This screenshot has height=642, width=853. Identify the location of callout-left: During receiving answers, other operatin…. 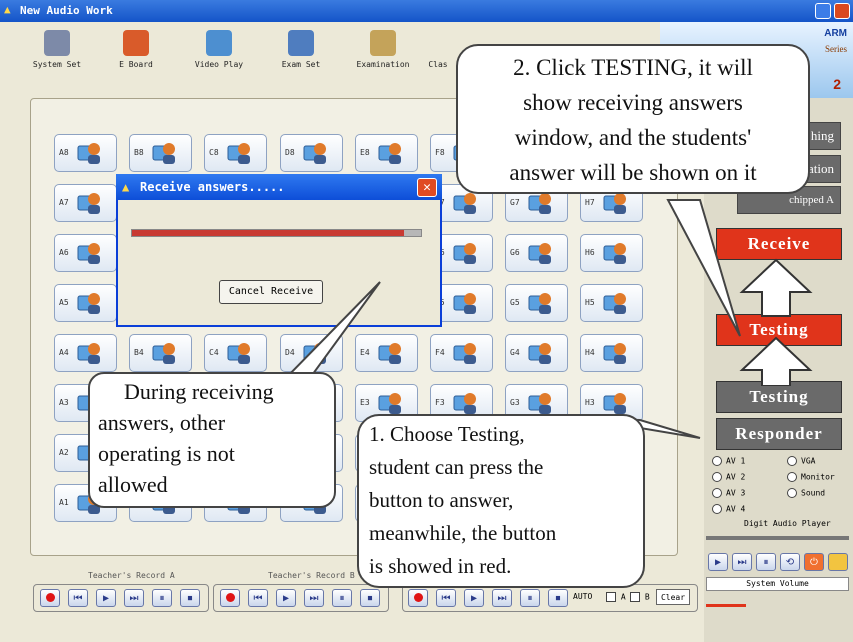
(212, 440).